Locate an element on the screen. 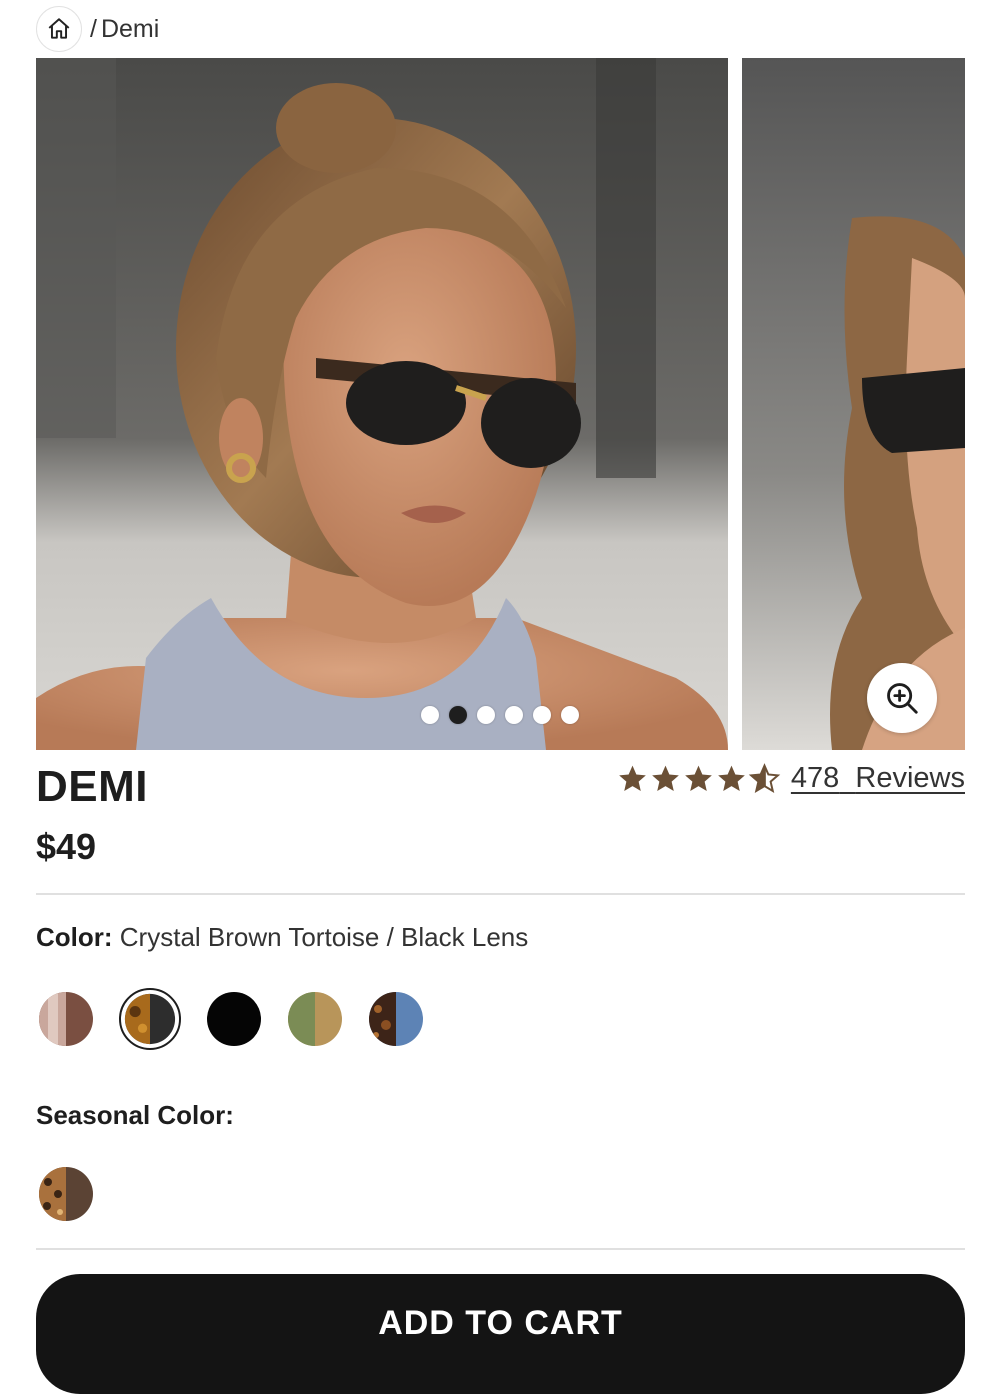 Image resolution: width=1000 pixels, height=1394 pixels. product-rating: 478 Reviews is located at coordinates (790, 778).